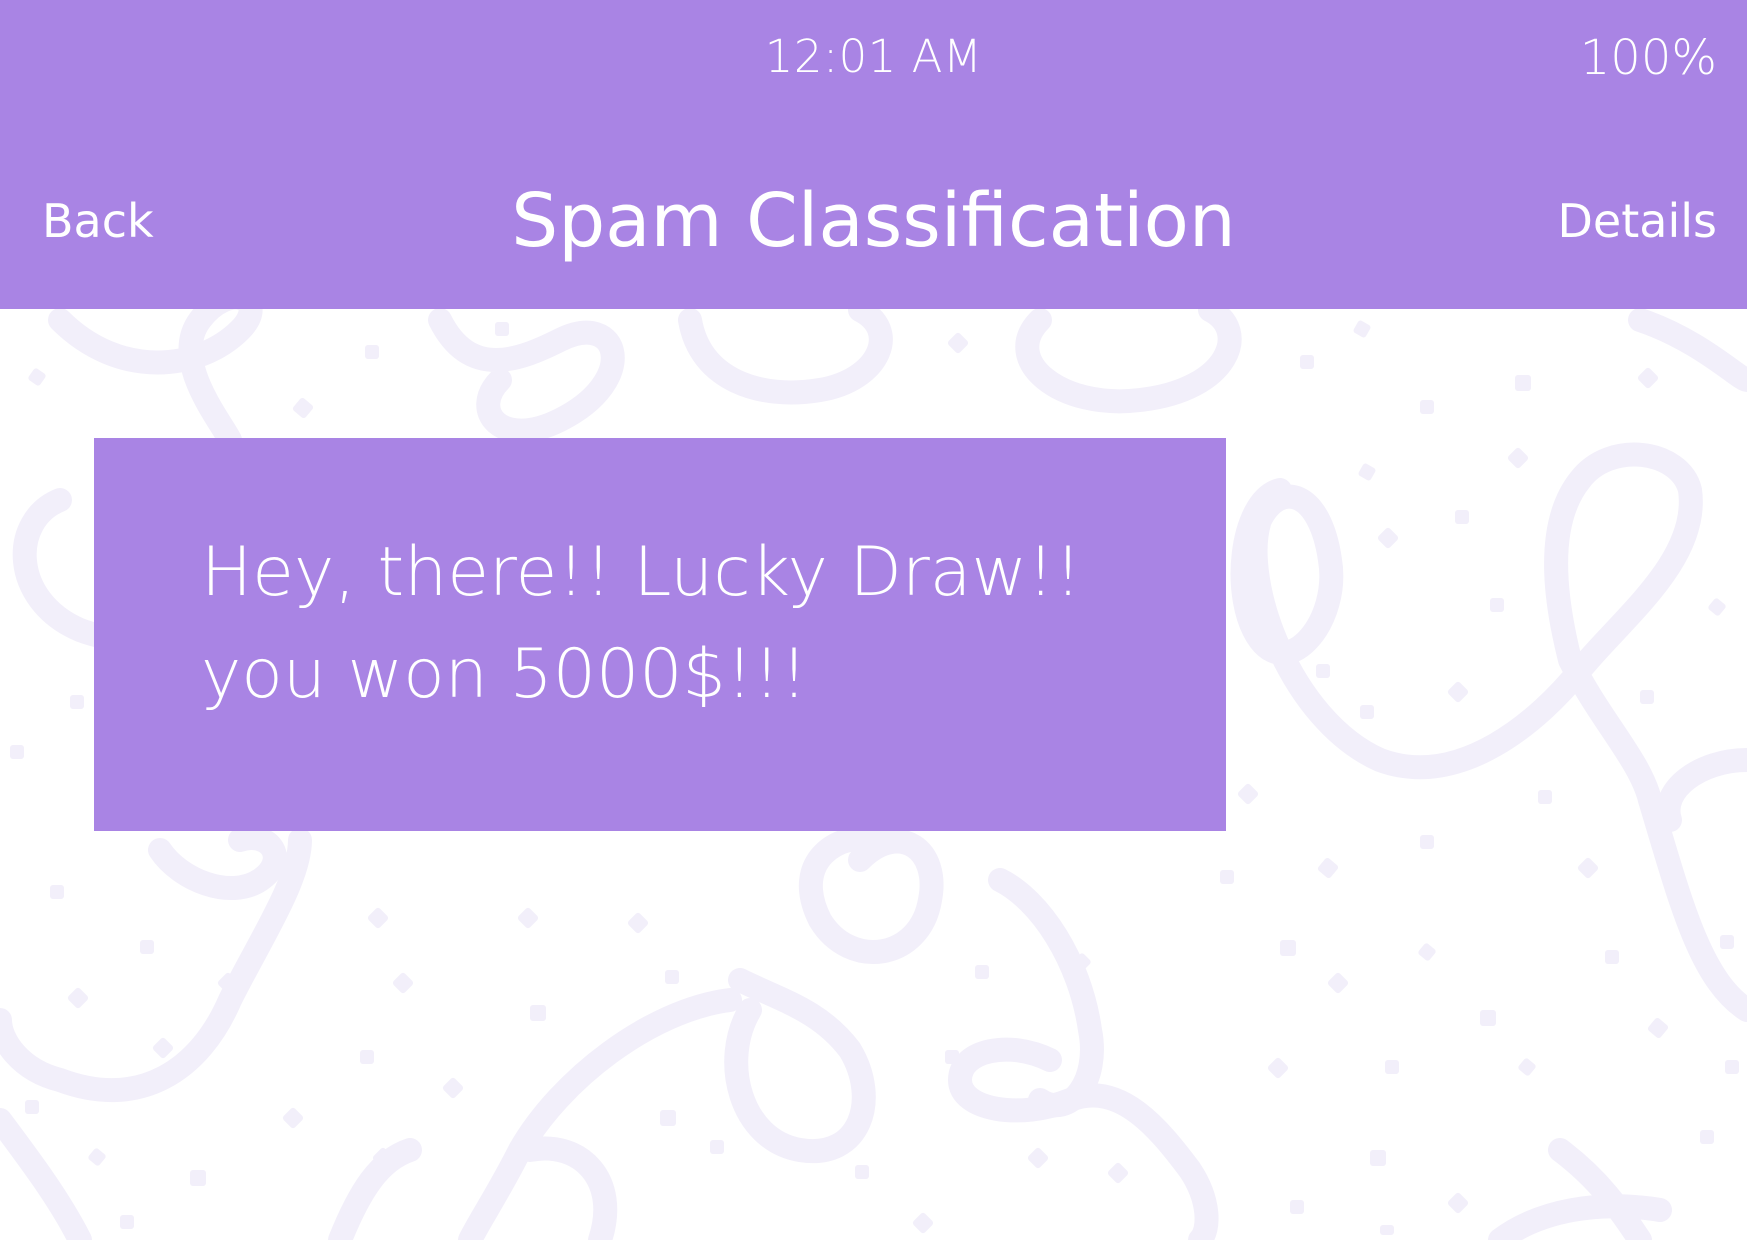  What do you see at coordinates (1637, 221) in the screenshot?
I see `details-button: Details` at bounding box center [1637, 221].